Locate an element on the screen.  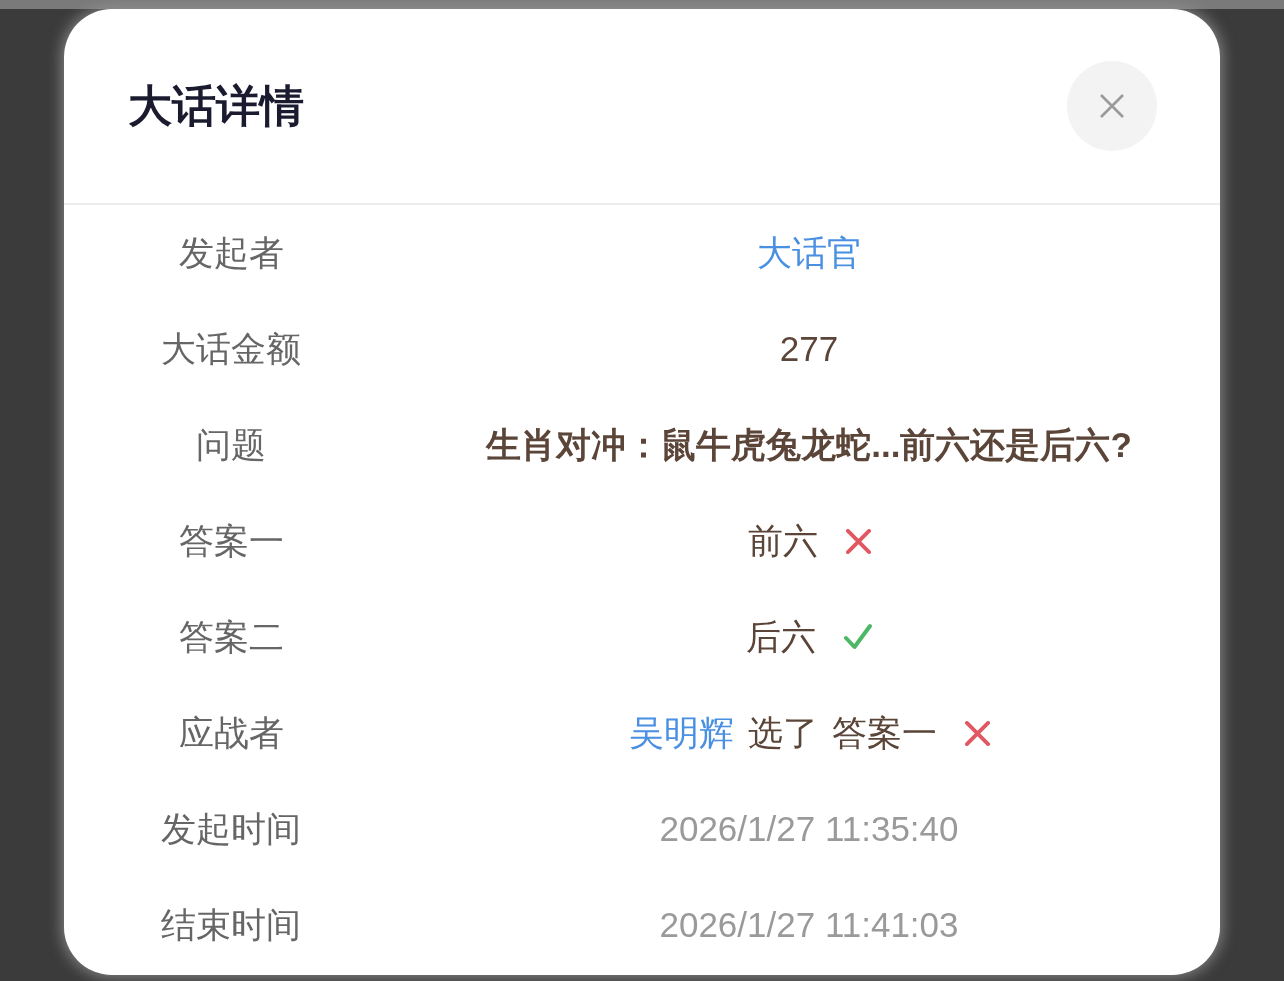
chose-text: 选了 is located at coordinates (782, 732).